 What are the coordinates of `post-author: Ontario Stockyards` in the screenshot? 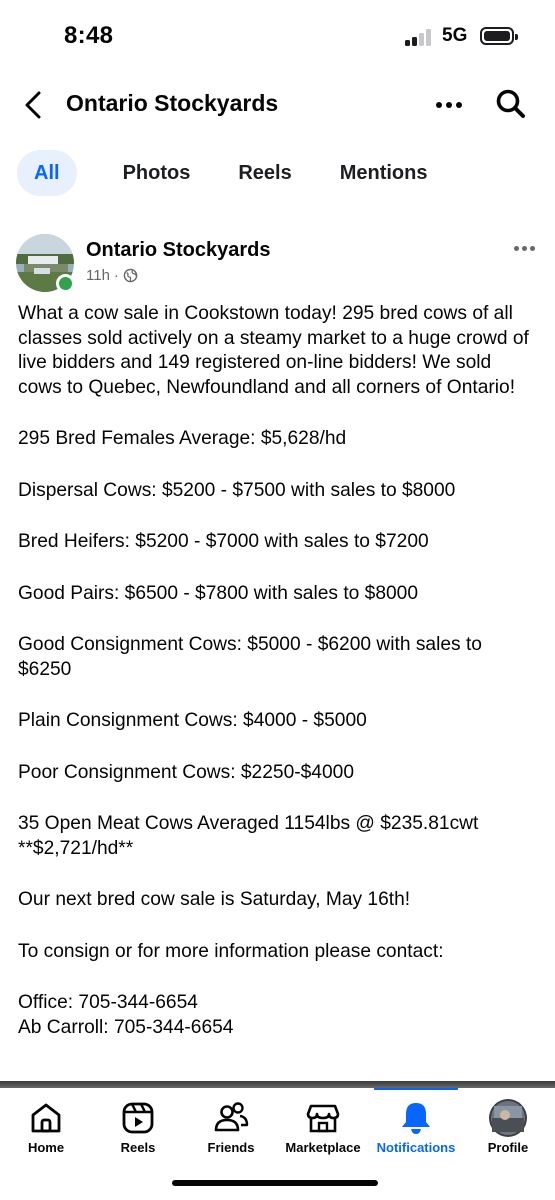 It's located at (178, 250).